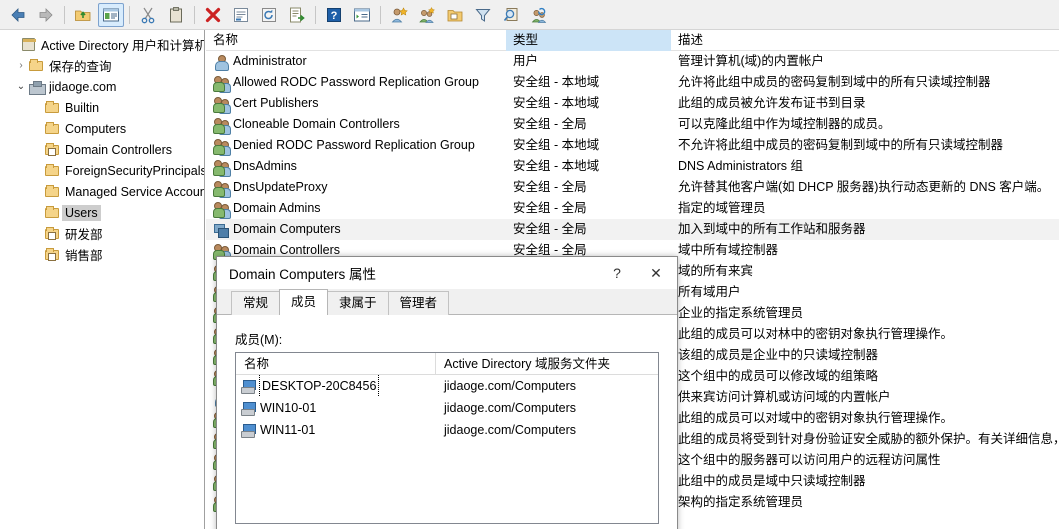 This screenshot has width=1059, height=529. I want to click on table-row: Domain Computers 安全组 - 全局 加入到域中的所有工作站和服务器, so click(632, 229).